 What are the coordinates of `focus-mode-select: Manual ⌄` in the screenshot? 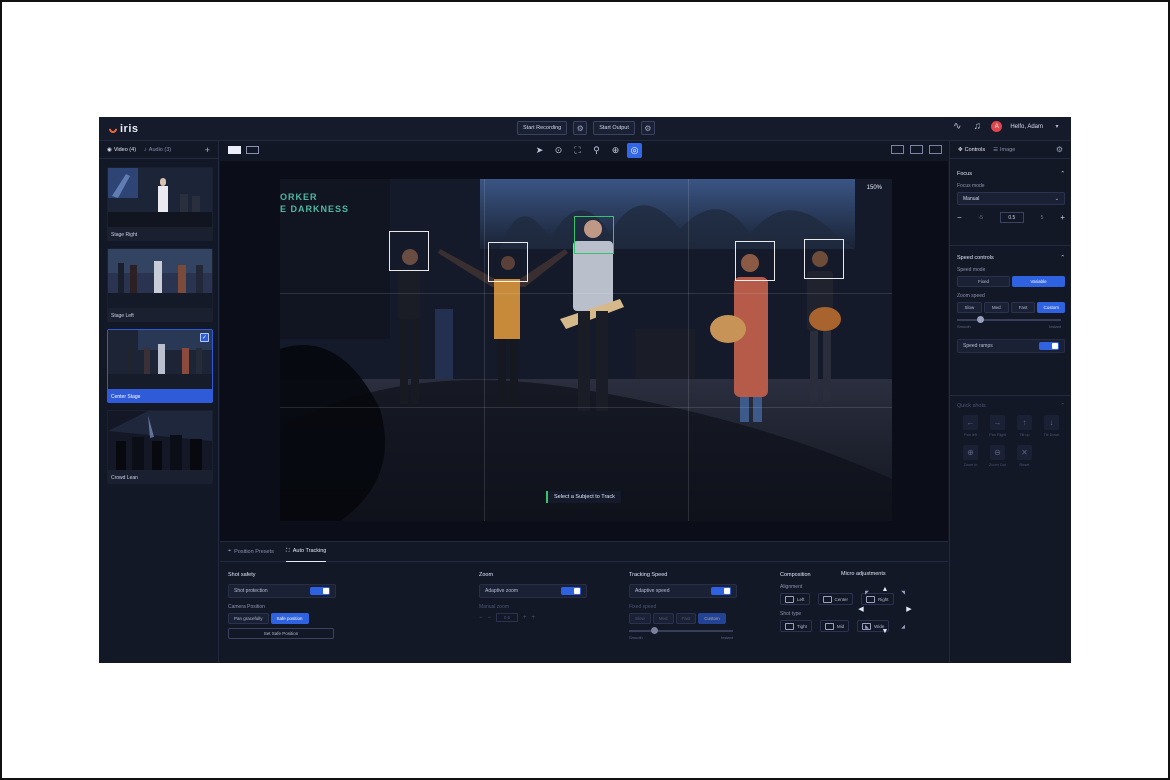 It's located at (1011, 198).